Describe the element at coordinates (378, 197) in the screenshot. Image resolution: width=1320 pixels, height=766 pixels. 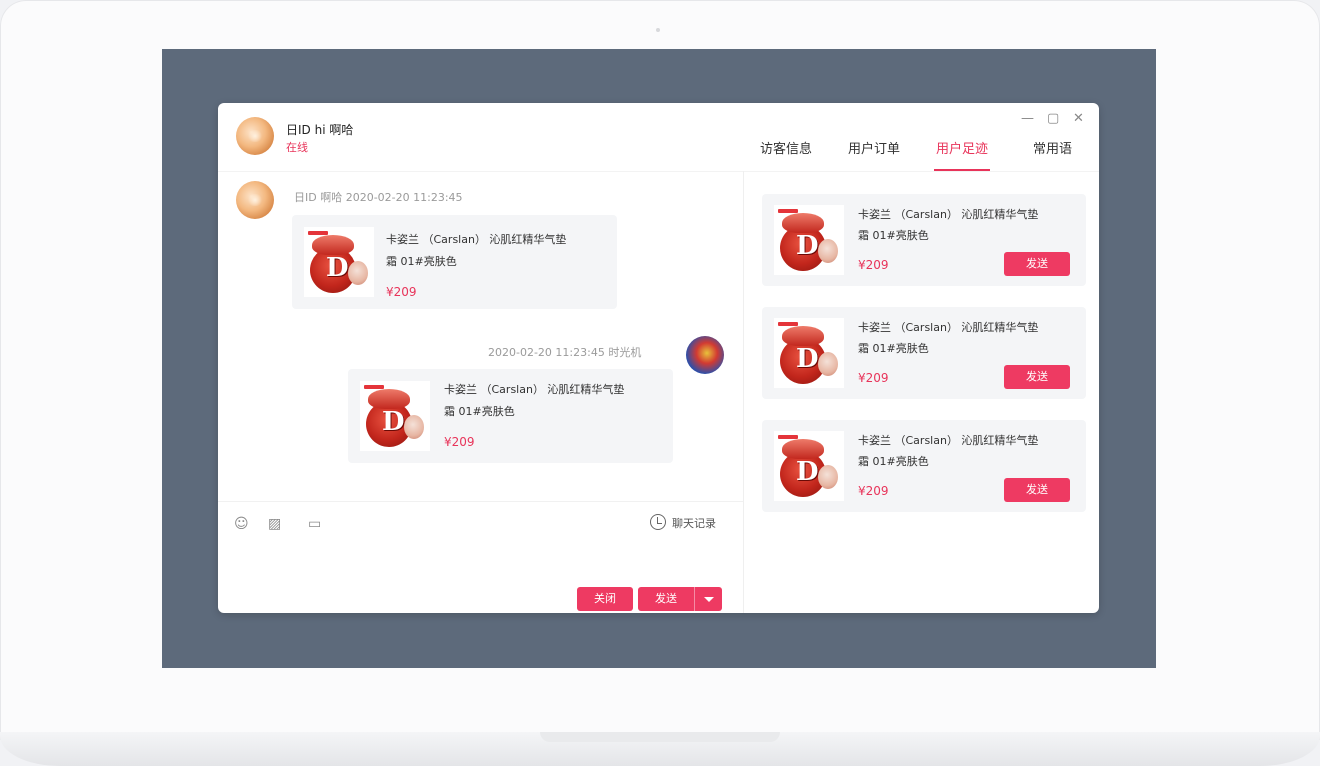
I see `message-meta: 日ID 啊哈 2020-02-20 11:23:45` at that location.